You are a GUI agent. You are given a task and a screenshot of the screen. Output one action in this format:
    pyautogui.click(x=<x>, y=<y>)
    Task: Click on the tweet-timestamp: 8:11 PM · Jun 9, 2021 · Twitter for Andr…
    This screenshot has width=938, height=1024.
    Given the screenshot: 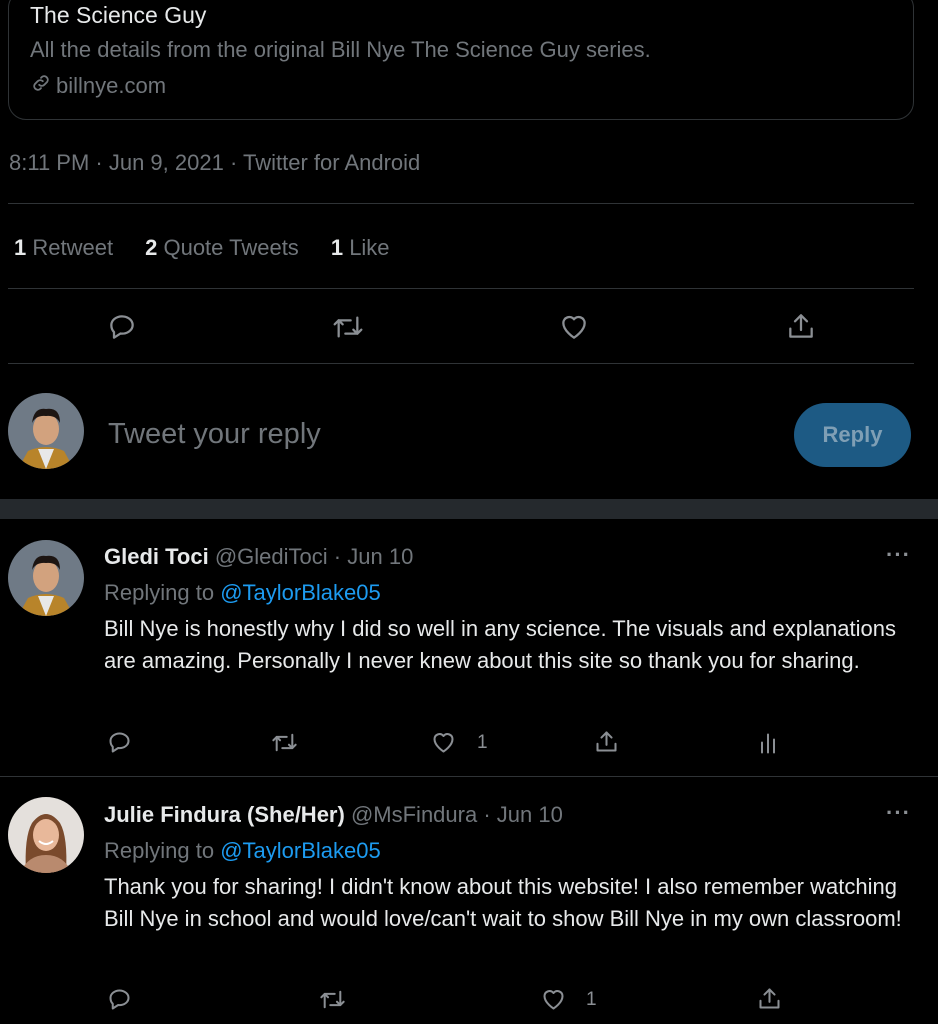 What is the action you would take?
    pyautogui.click(x=214, y=163)
    